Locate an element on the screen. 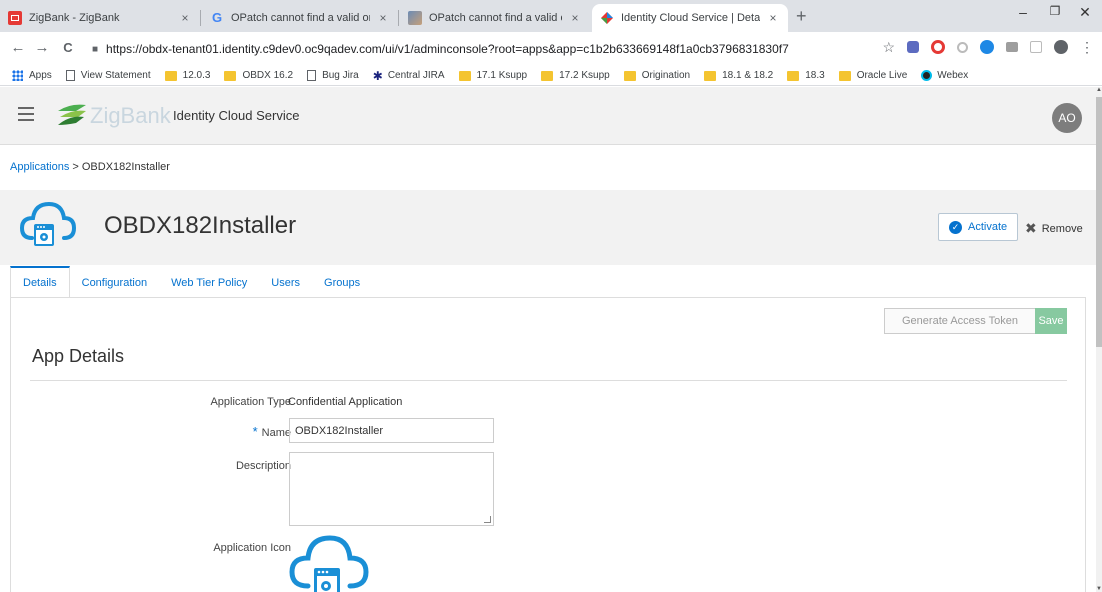  star-icon: ☆ is located at coordinates (888, 47).